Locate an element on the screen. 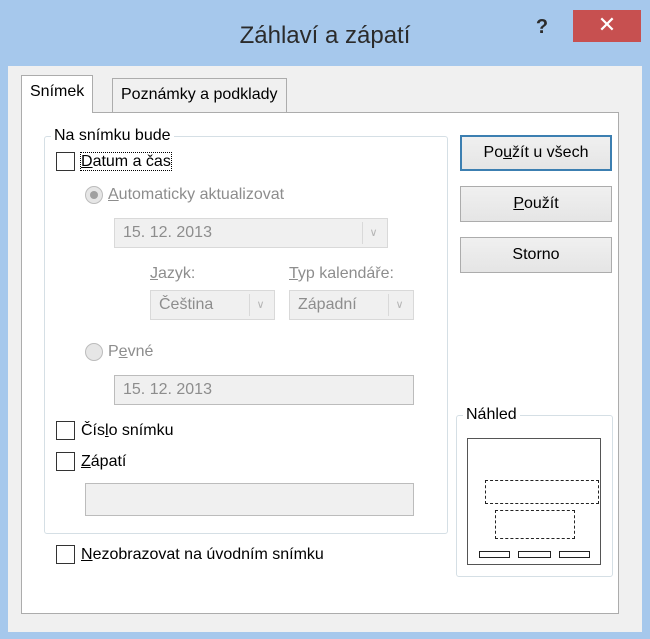 Image resolution: width=650 pixels, height=639 pixels. tab-notes-handouts: Poznámky a podklady is located at coordinates (199, 95).